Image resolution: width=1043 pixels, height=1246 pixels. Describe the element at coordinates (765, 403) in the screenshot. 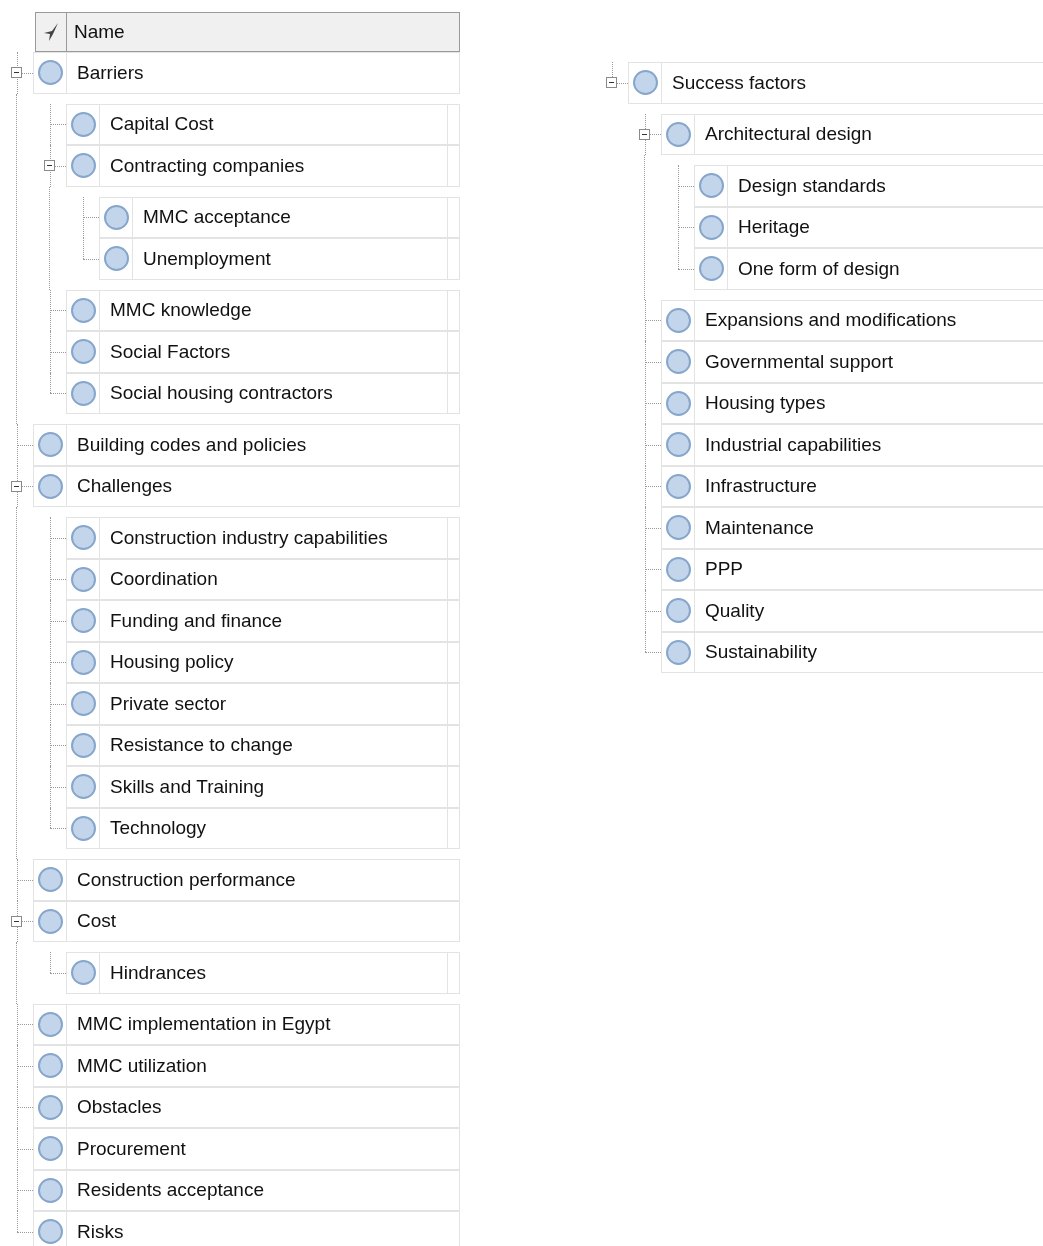

I see `node-name: Housing types` at that location.